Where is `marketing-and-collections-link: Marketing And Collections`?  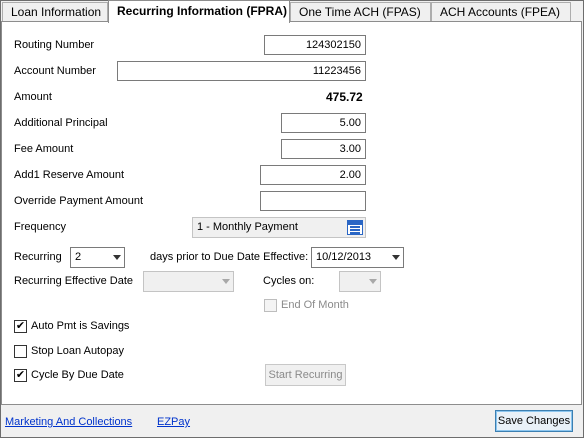
marketing-and-collections-link: Marketing And Collections is located at coordinates (68, 422).